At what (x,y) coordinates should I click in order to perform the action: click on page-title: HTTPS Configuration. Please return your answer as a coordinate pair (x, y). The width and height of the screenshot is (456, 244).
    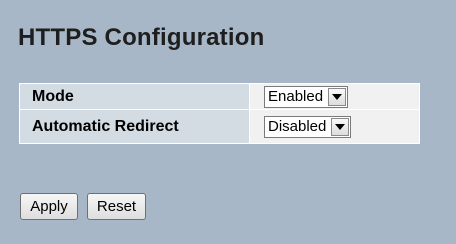
    Looking at the image, I should click on (141, 37).